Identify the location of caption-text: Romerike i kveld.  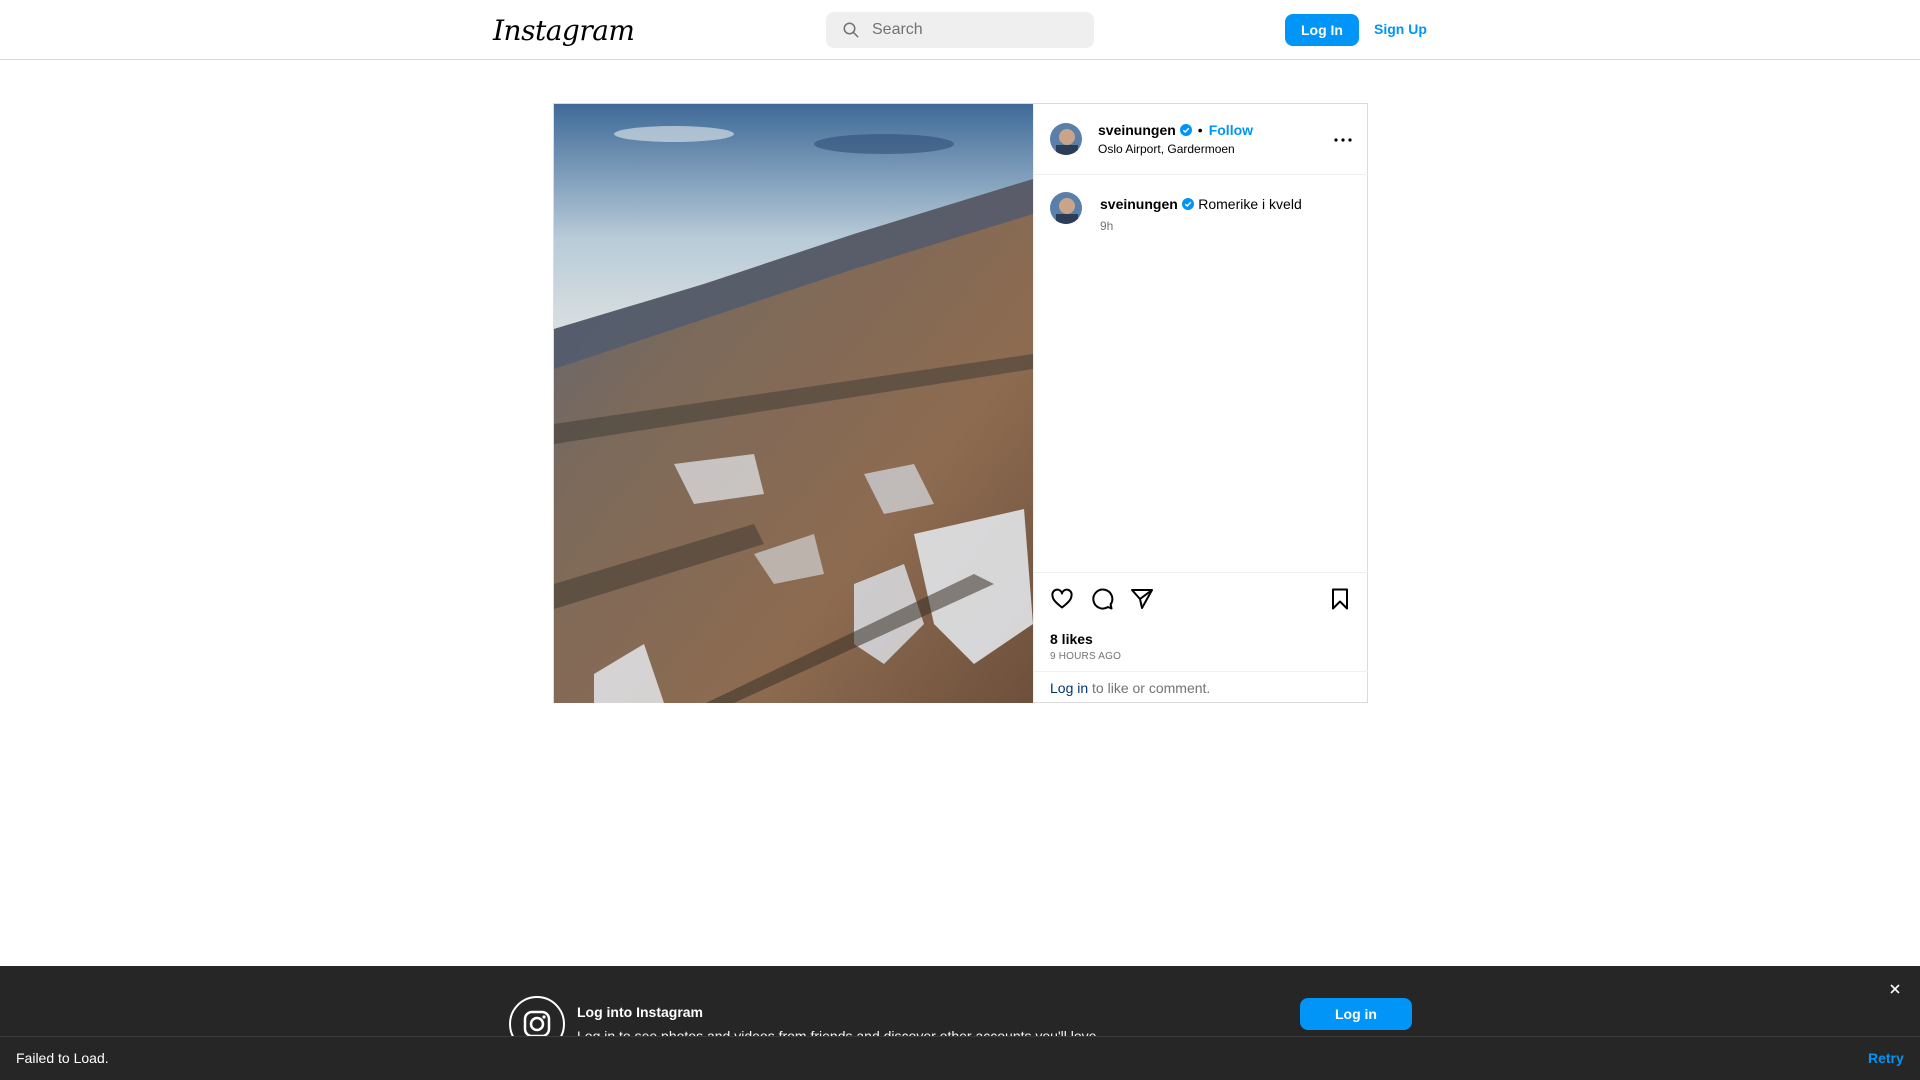
(1250, 204).